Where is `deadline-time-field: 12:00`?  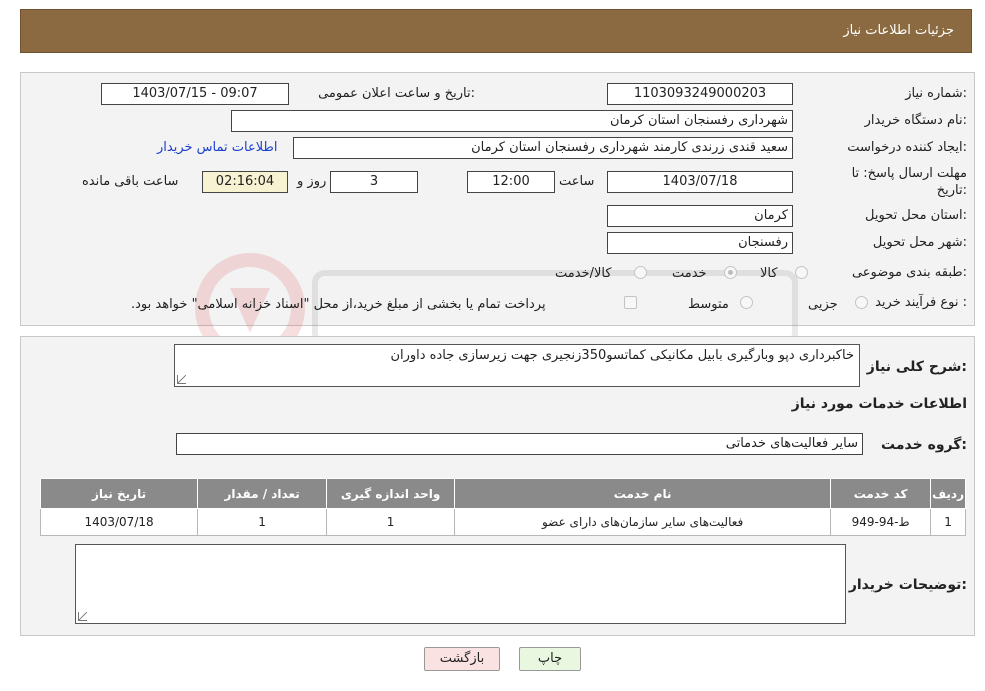 deadline-time-field: 12:00 is located at coordinates (511, 182).